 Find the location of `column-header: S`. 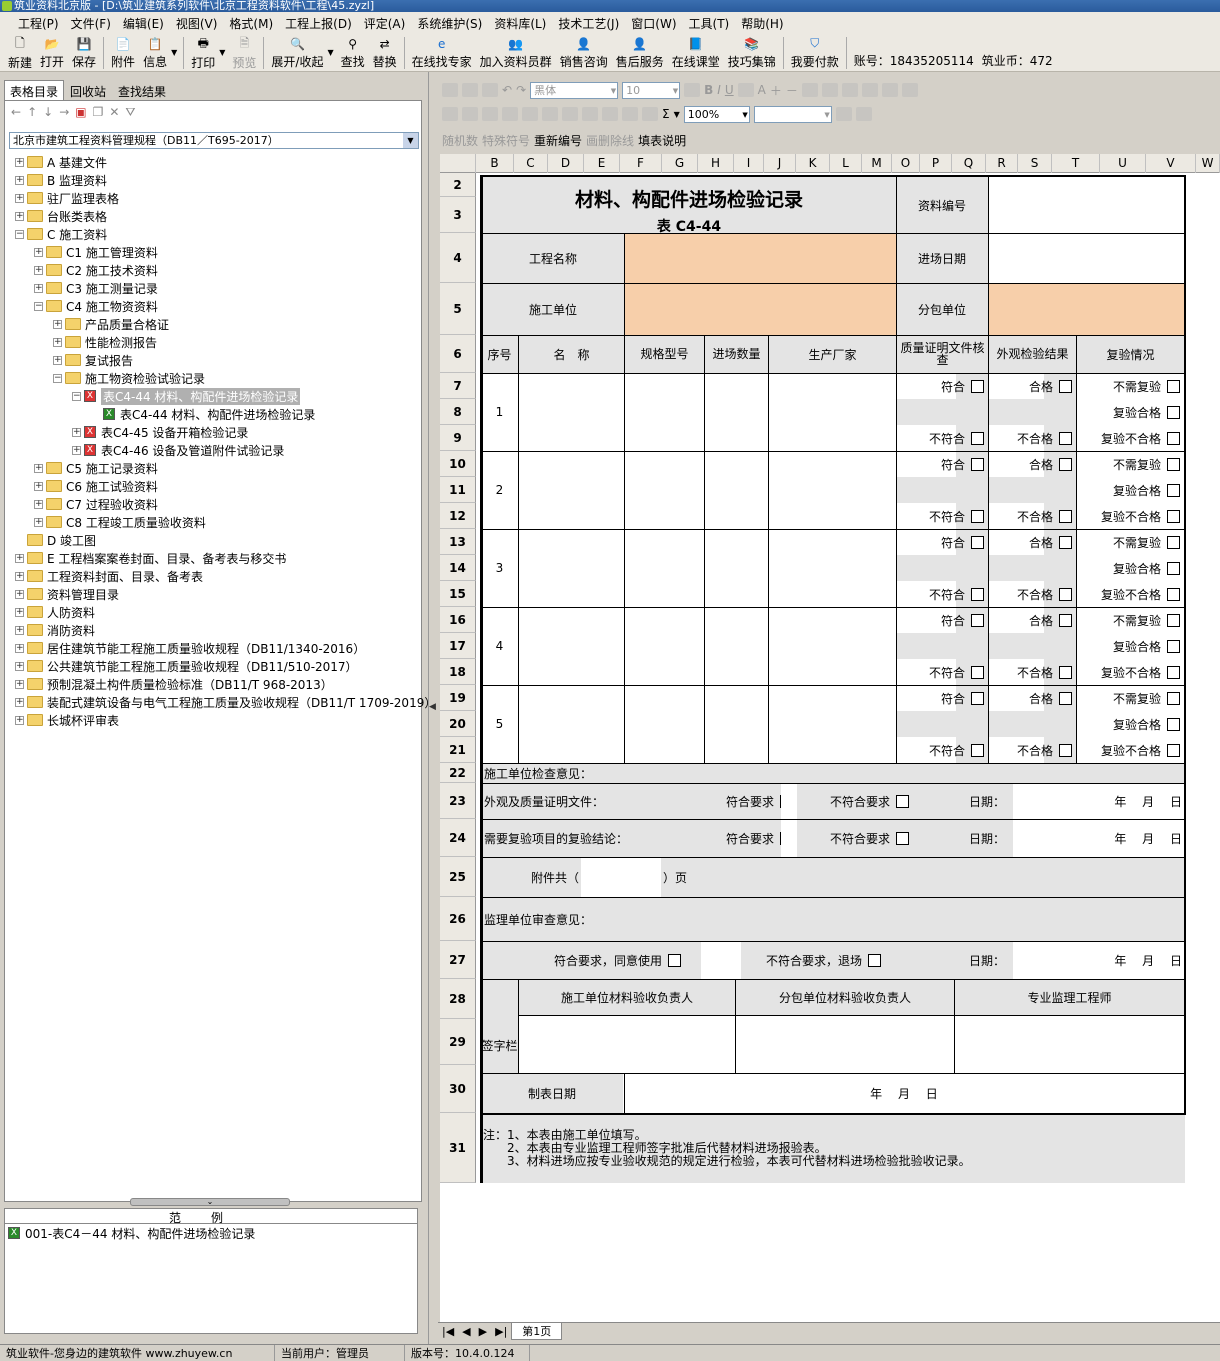

column-header: S is located at coordinates (1035, 163).